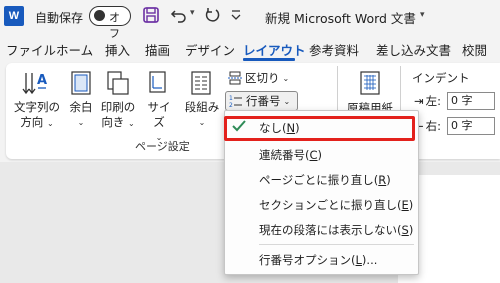  What do you see at coordinates (151, 15) in the screenshot?
I see `save-icon` at bounding box center [151, 15].